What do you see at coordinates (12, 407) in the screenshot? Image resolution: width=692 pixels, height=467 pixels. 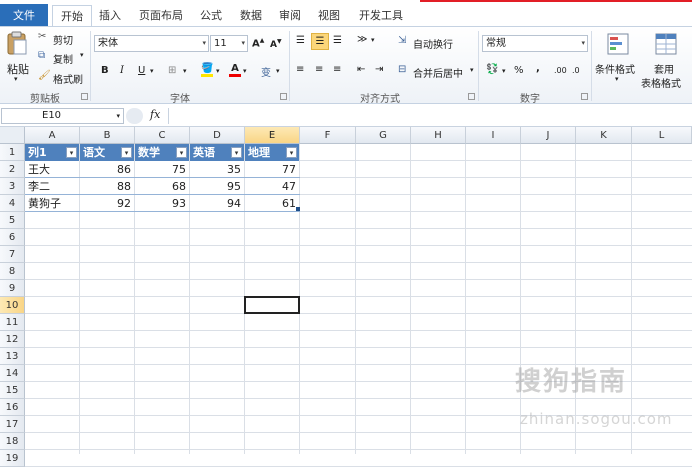 I see `row-header: 16` at bounding box center [12, 407].